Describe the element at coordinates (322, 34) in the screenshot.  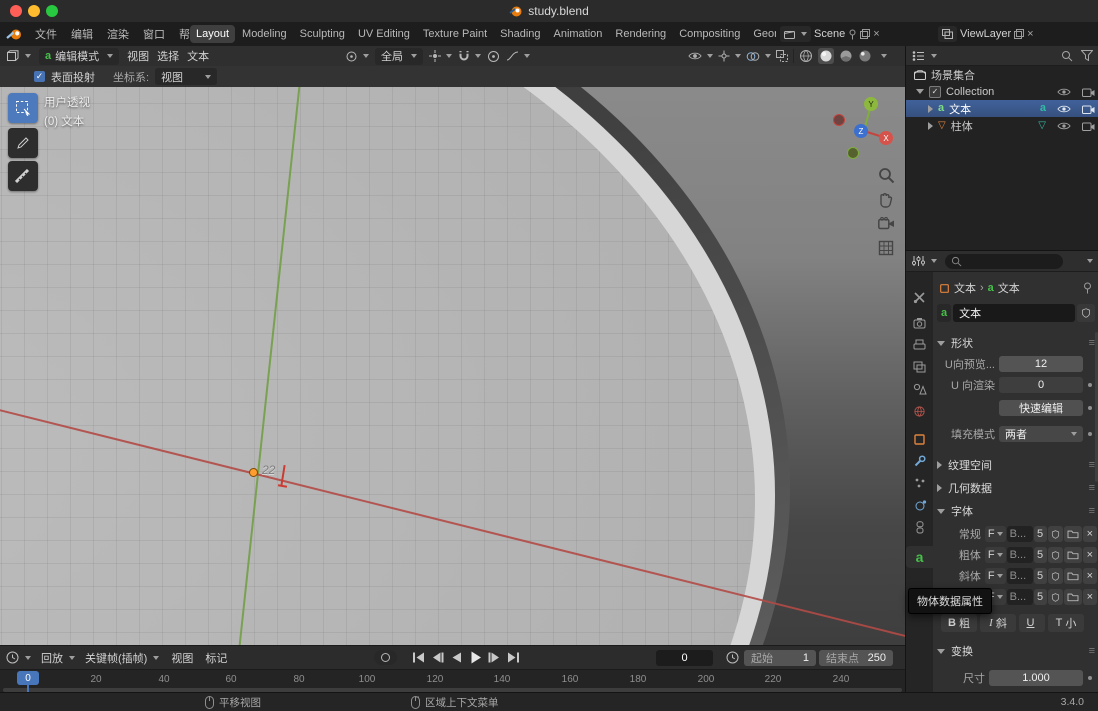
I see `tab-sculpting: Sculpting` at that location.